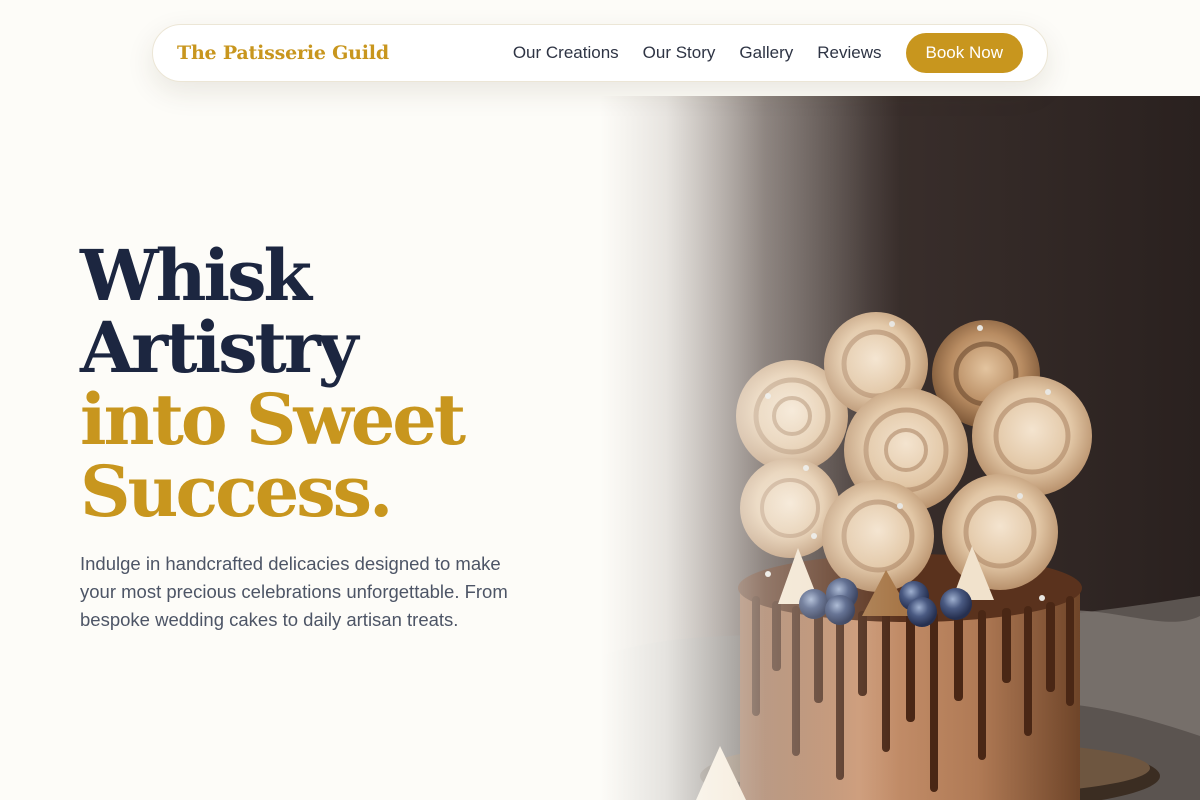 Image resolution: width=1200 pixels, height=800 pixels. Describe the element at coordinates (273, 419) in the screenshot. I see `headline-line-3: into Sweet` at that location.